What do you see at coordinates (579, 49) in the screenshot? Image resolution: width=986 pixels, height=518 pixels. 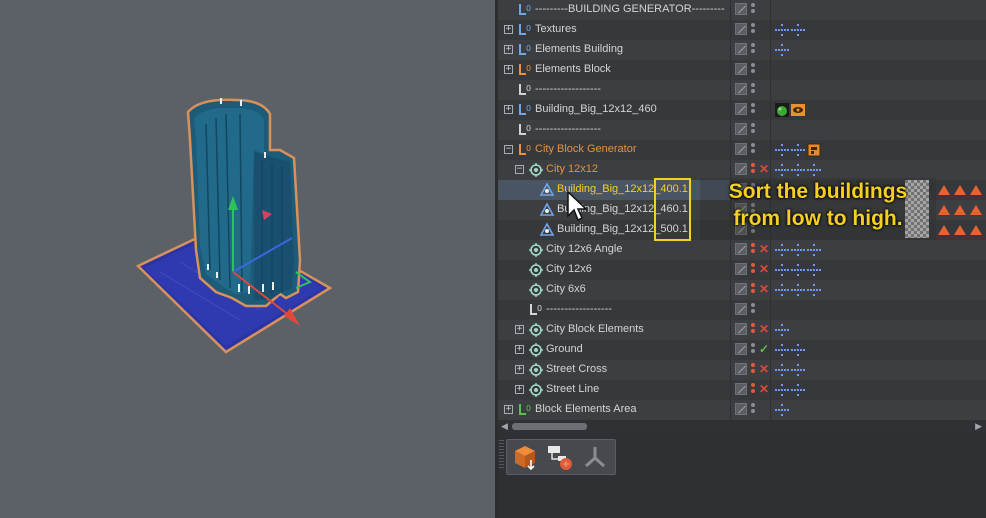 I see `object-name: Elements Building` at bounding box center [579, 49].